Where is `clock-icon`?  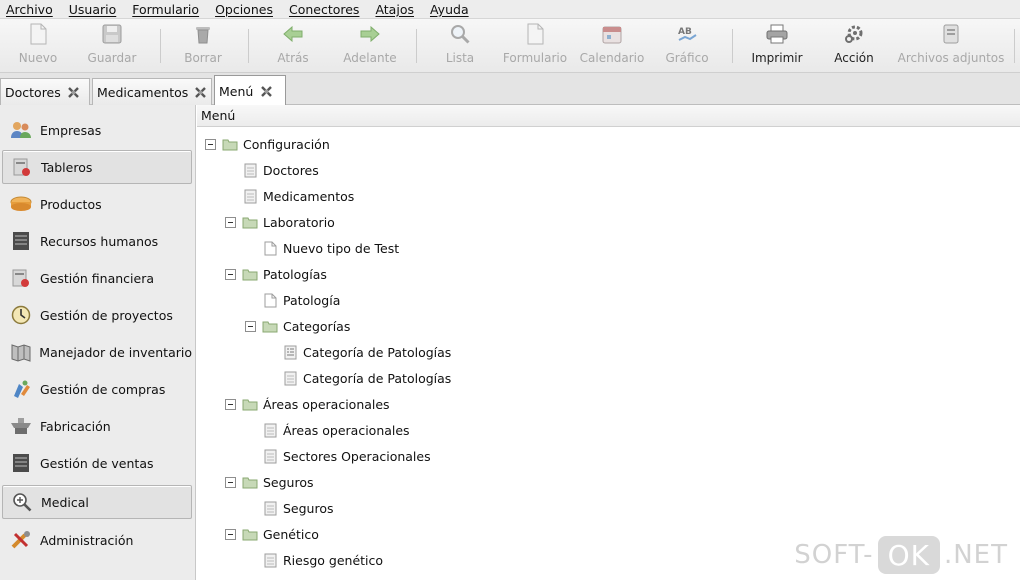 clock-icon is located at coordinates (21, 315).